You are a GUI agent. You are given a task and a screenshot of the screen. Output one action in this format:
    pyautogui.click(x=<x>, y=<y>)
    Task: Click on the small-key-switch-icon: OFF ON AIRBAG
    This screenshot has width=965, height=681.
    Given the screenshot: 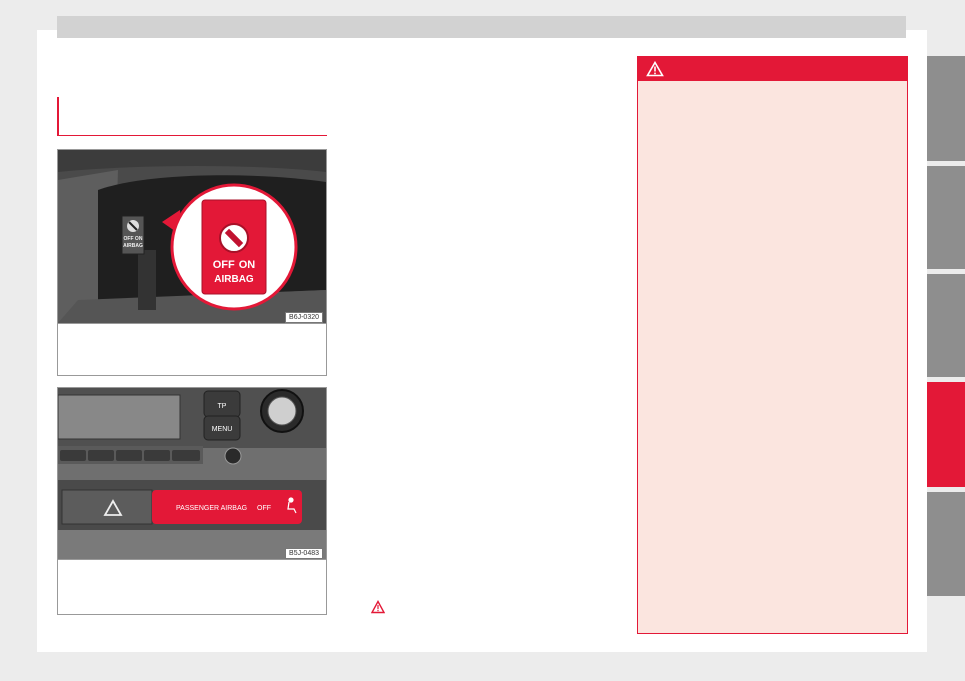 What is the action you would take?
    pyautogui.click(x=133, y=235)
    